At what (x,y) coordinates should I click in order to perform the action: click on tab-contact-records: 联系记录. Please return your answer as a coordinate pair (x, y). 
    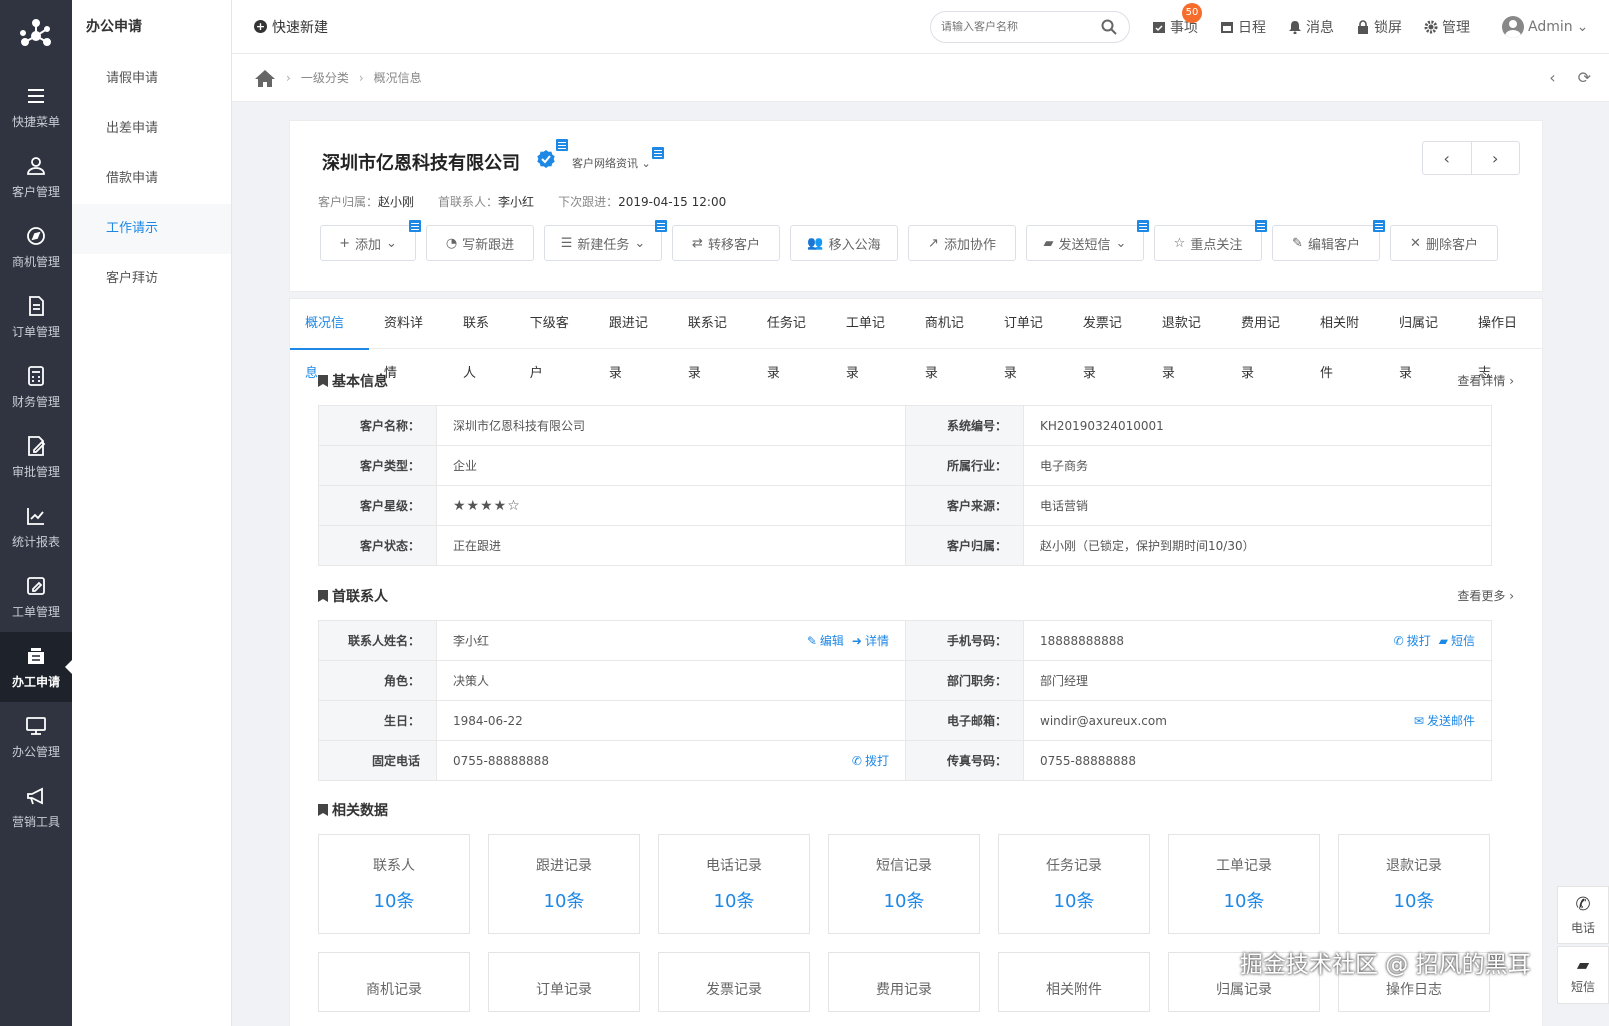
    Looking at the image, I should click on (712, 340).